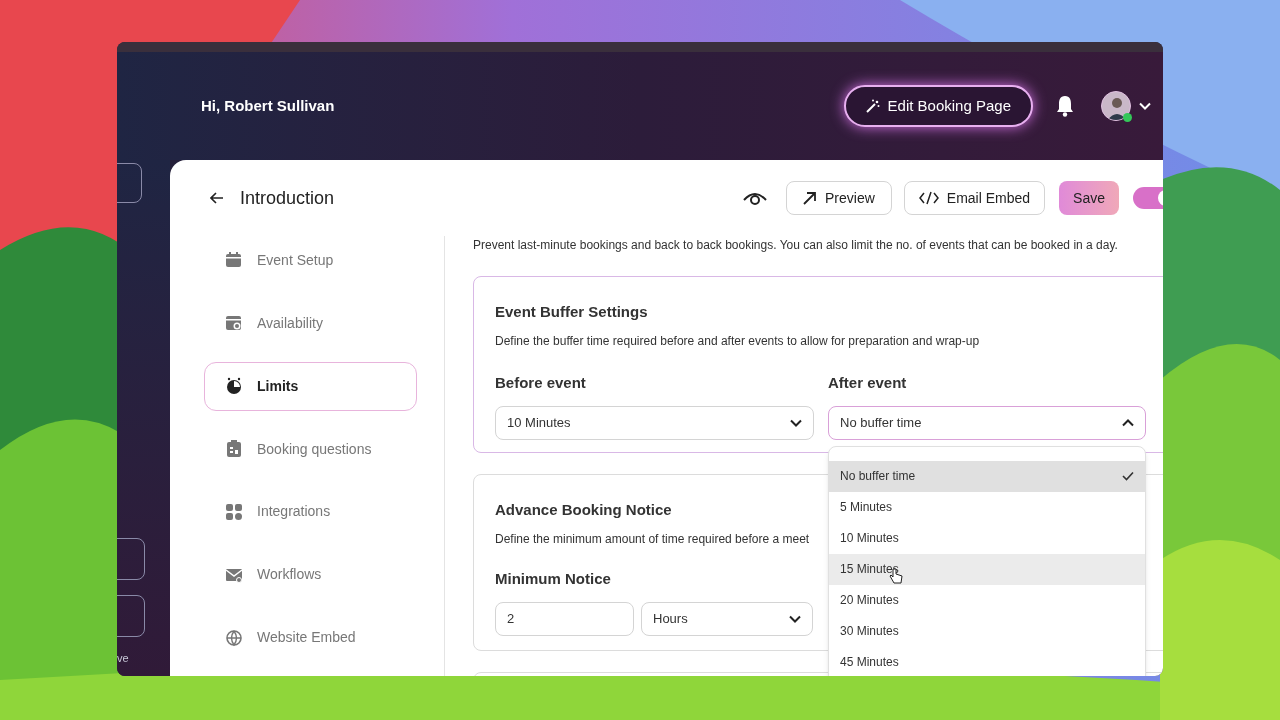  Describe the element at coordinates (234, 449) in the screenshot. I see `clipboard-icon` at that location.